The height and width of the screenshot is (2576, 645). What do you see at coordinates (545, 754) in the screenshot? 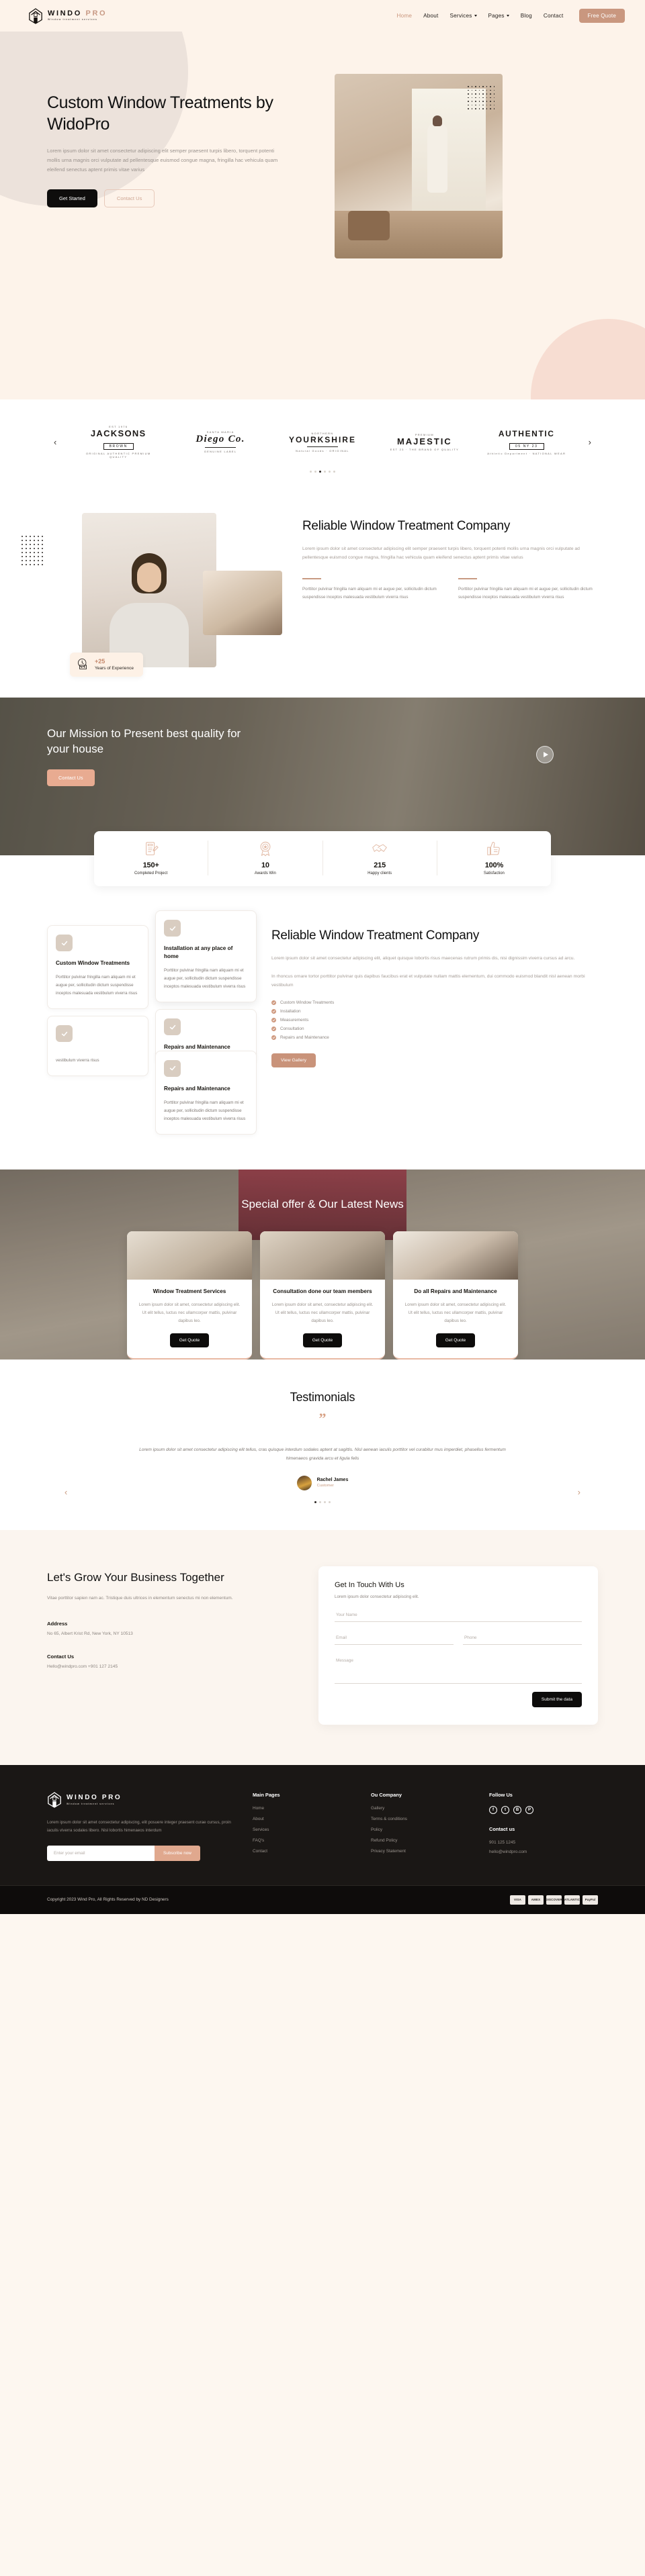
I see `play-video-button` at bounding box center [545, 754].